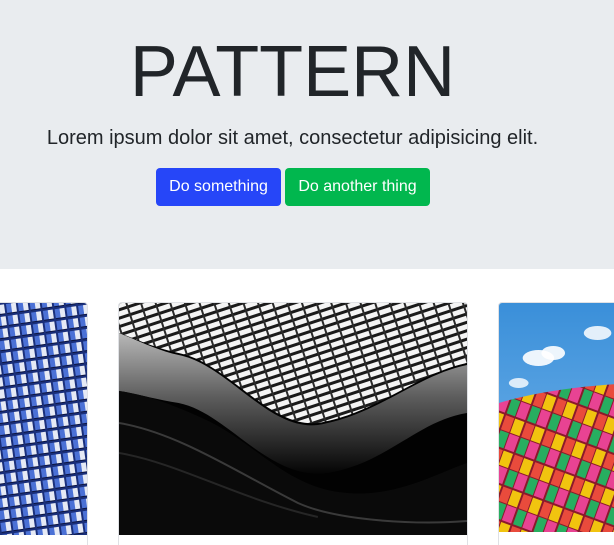  Describe the element at coordinates (218, 187) in the screenshot. I see `do-something-button: Do something` at that location.